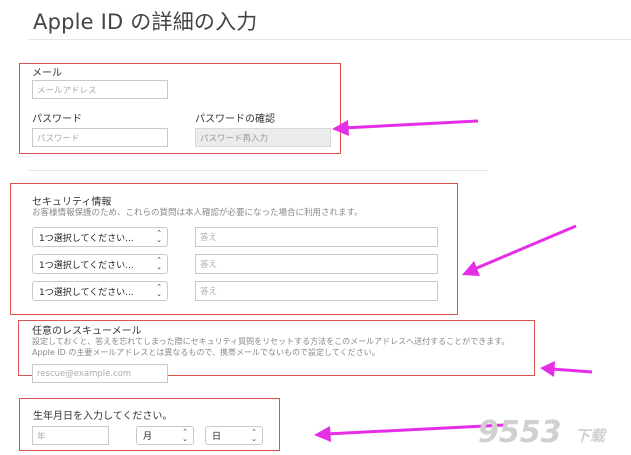 The width and height of the screenshot is (631, 455). Describe the element at coordinates (520, 432) in the screenshot. I see `watermark-logo: 9553` at that location.